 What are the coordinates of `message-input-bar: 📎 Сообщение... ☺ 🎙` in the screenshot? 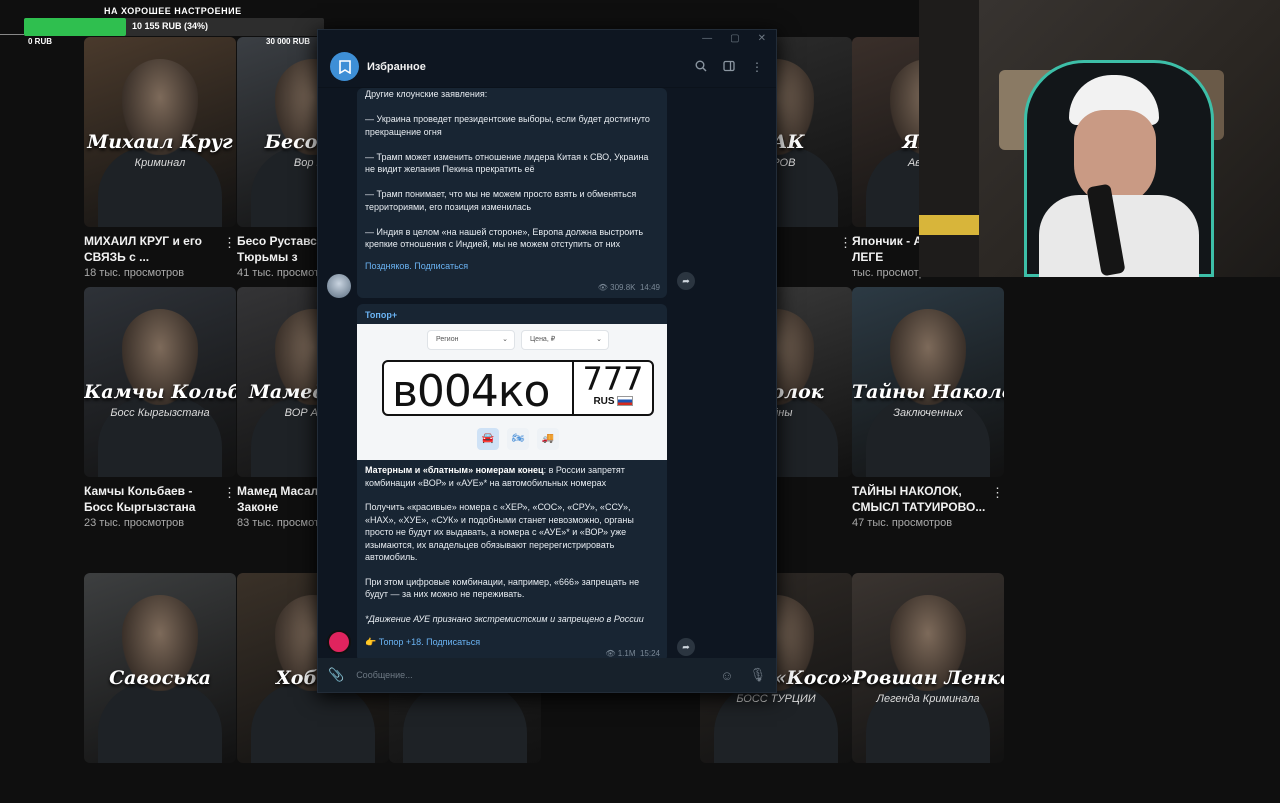 It's located at (547, 675).